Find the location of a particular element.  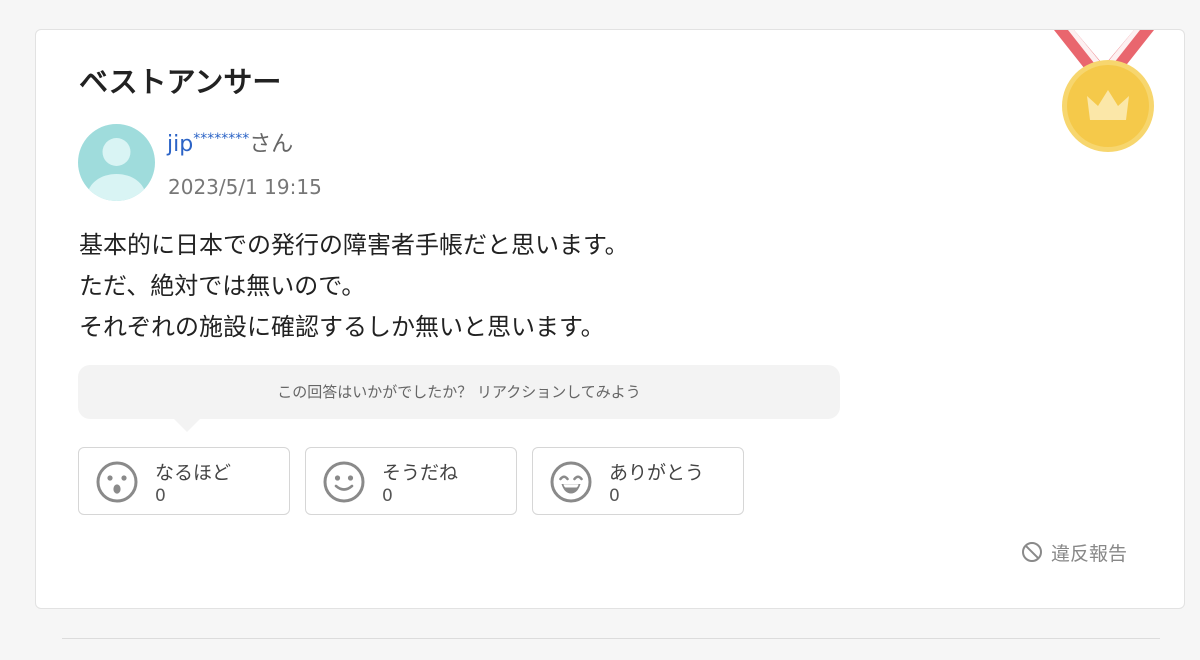

best-answer-heading: ベストアンサー is located at coordinates (180, 82).